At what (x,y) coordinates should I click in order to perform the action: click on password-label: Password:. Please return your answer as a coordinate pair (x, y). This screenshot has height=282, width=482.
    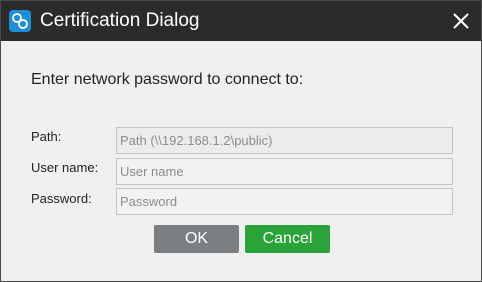
    Looking at the image, I should click on (61, 198).